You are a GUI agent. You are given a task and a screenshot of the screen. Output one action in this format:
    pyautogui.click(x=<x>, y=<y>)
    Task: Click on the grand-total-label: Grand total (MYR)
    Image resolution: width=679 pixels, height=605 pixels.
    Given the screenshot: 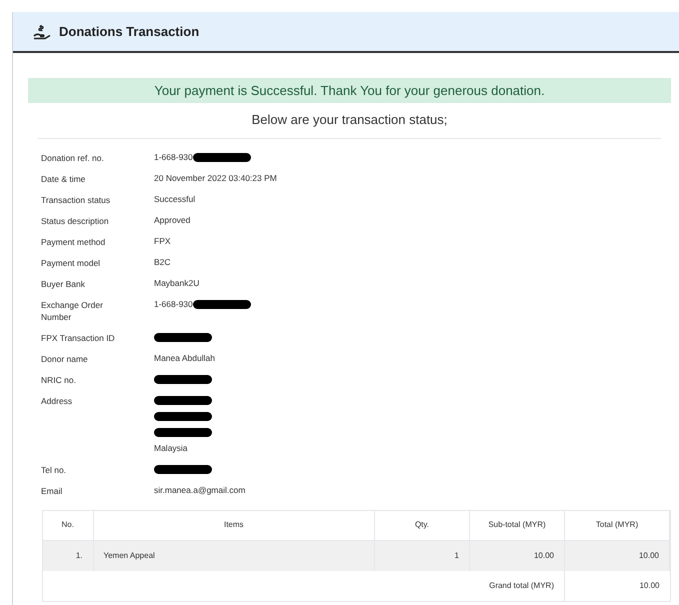 What is the action you would take?
    pyautogui.click(x=517, y=585)
    